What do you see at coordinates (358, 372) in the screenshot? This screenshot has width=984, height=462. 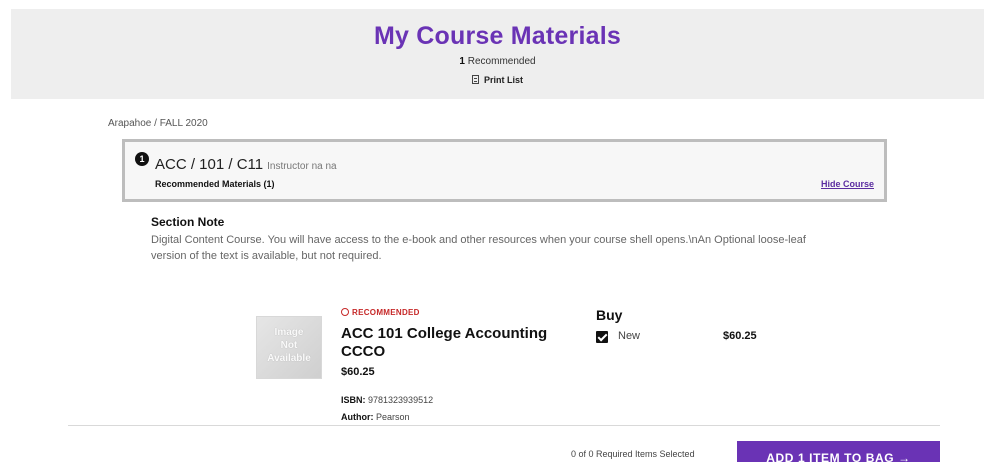 I see `product-price: $60.25` at bounding box center [358, 372].